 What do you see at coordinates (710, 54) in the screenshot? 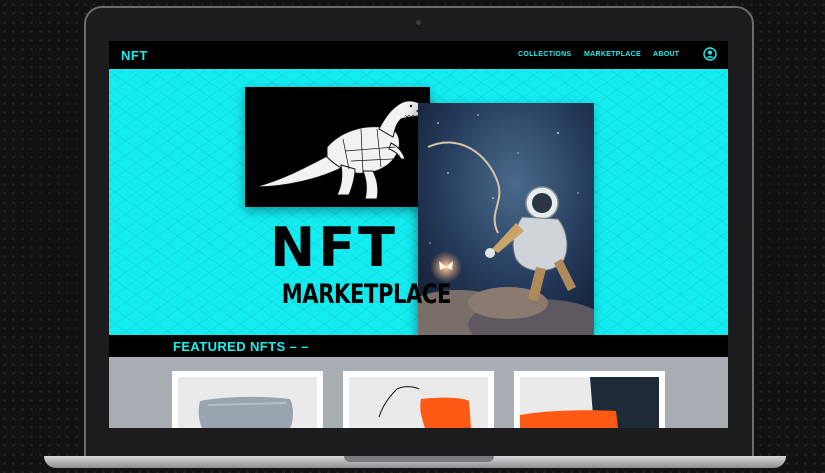
I see `user-circle-icon` at bounding box center [710, 54].